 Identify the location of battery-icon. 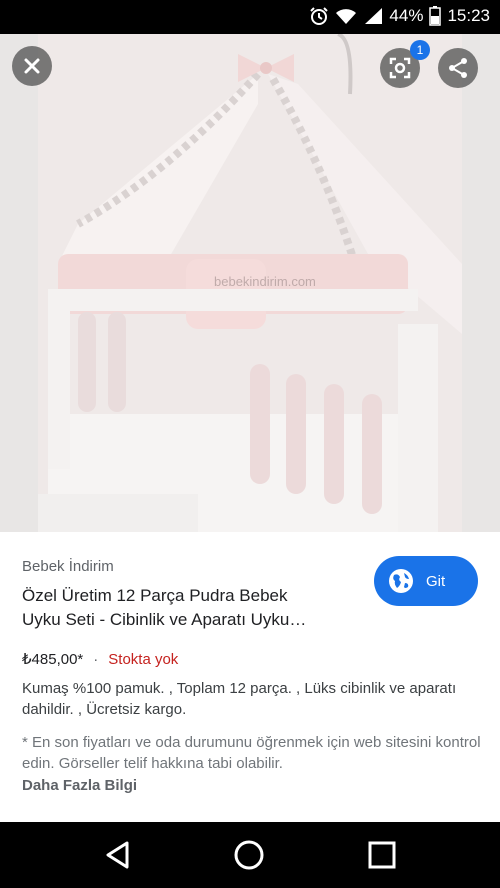
(435, 16).